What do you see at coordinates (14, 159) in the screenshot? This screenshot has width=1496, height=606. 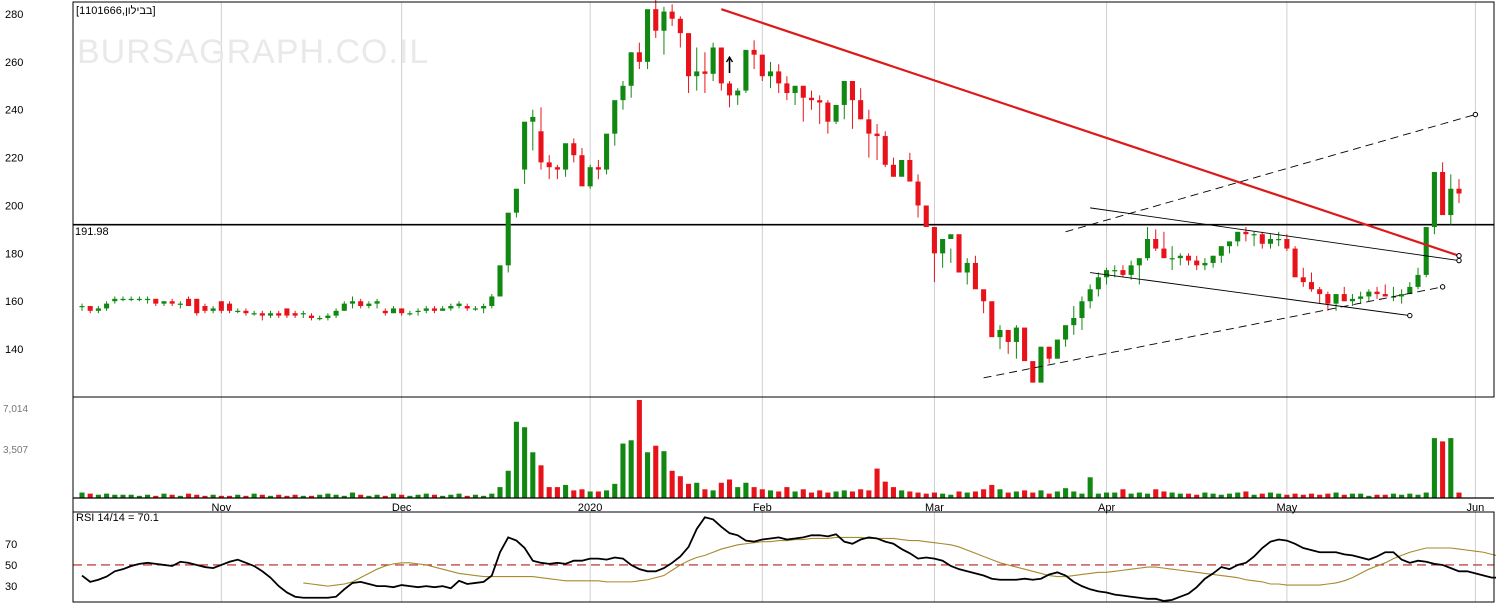 I see `price-tick-label: 220` at bounding box center [14, 159].